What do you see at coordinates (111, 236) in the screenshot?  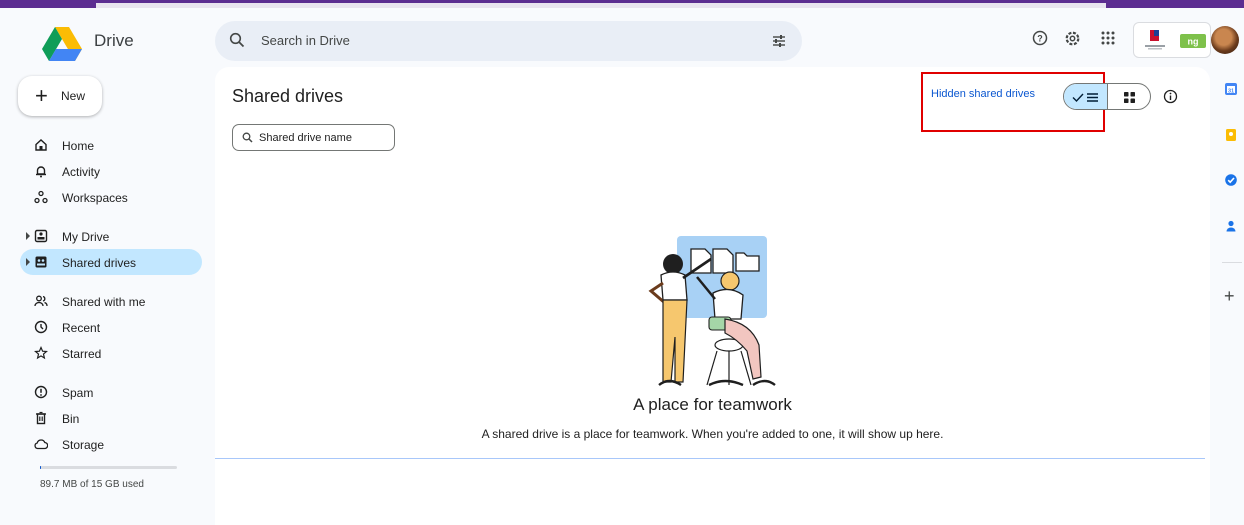 I see `sidebar-item-my-drive: My Drive` at bounding box center [111, 236].